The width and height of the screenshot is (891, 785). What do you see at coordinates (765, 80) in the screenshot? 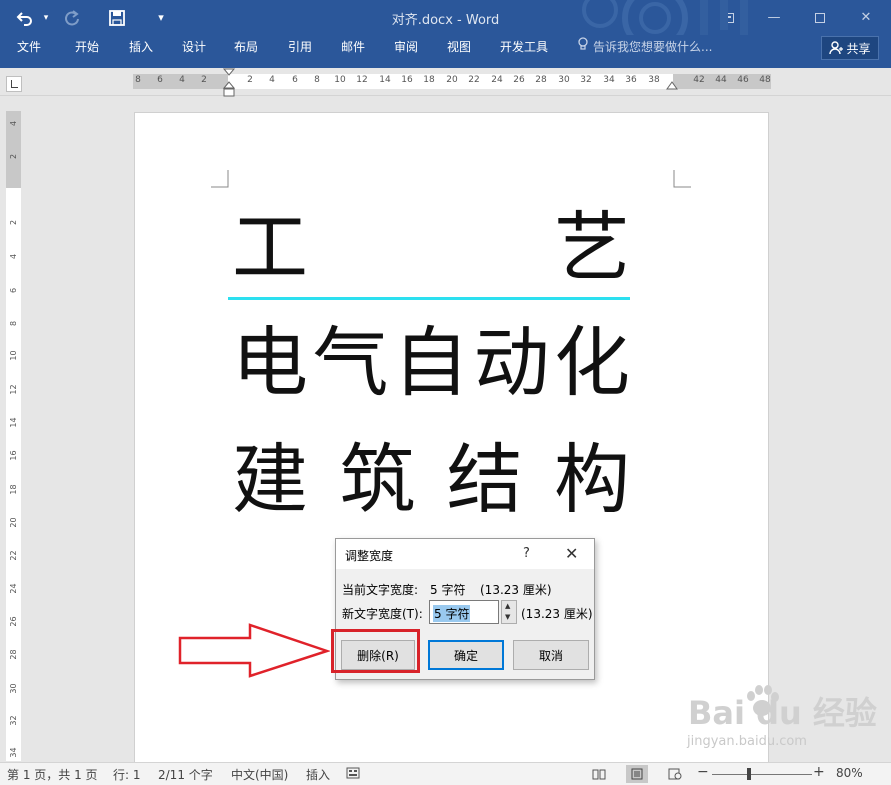
I see `ruler-number: 48` at bounding box center [765, 80].